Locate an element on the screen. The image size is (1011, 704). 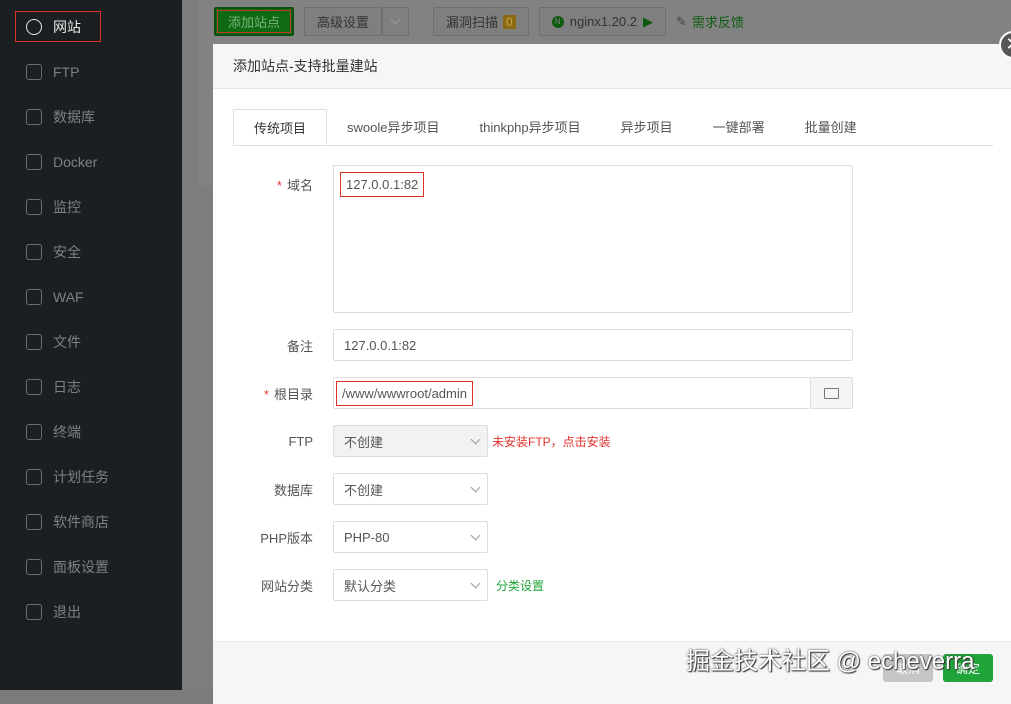
ftp-value: 不创建 is located at coordinates (364, 442).